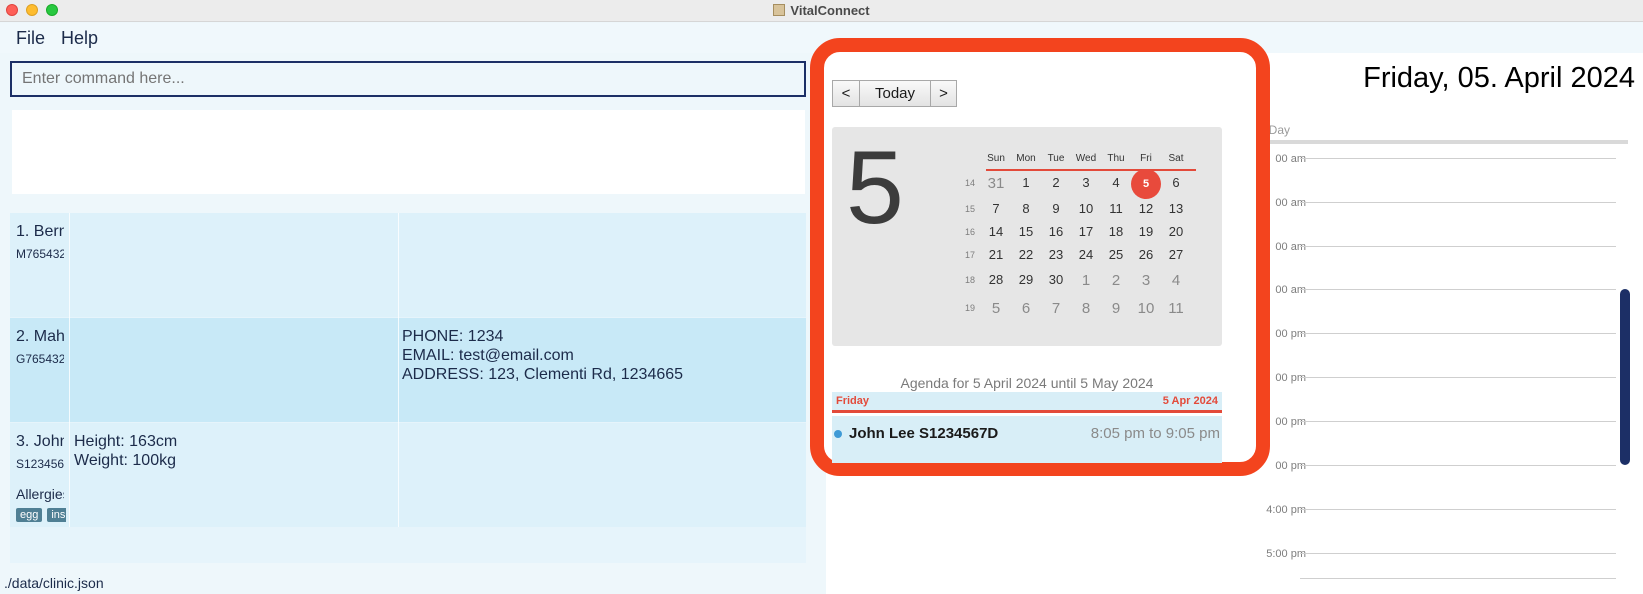 This screenshot has width=1643, height=594. What do you see at coordinates (895, 93) in the screenshot?
I see `today-button: Today` at bounding box center [895, 93].